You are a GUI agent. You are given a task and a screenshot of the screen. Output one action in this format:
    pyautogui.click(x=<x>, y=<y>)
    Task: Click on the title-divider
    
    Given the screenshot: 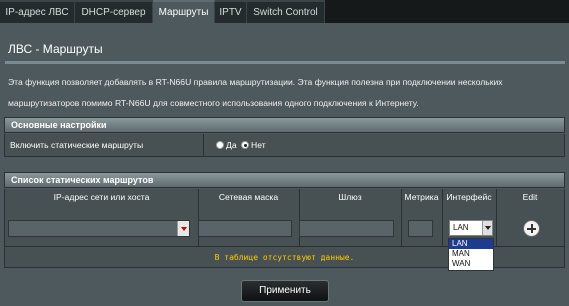 What is the action you would take?
    pyautogui.click(x=285, y=62)
    